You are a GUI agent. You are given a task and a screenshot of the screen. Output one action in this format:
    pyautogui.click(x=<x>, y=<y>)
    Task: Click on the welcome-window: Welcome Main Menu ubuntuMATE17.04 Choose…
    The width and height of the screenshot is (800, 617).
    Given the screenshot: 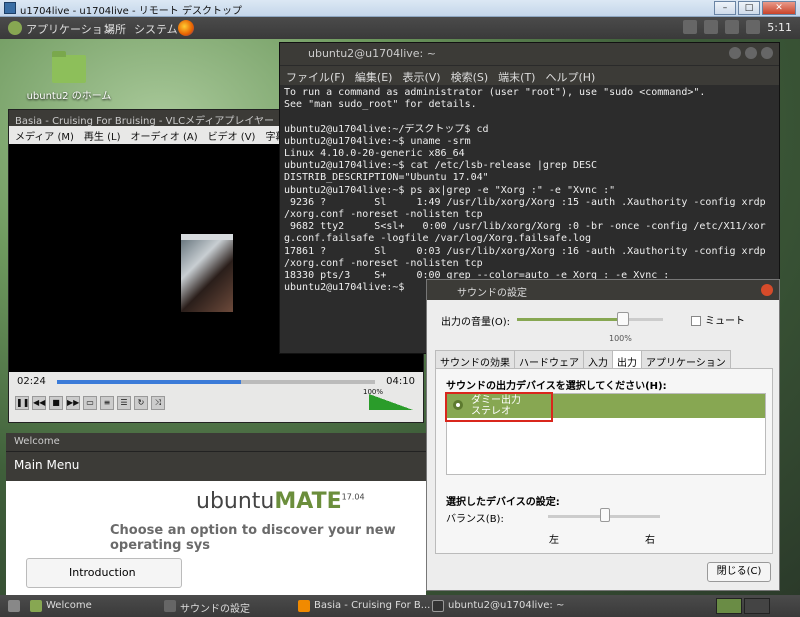 What is the action you would take?
    pyautogui.click(x=216, y=514)
    